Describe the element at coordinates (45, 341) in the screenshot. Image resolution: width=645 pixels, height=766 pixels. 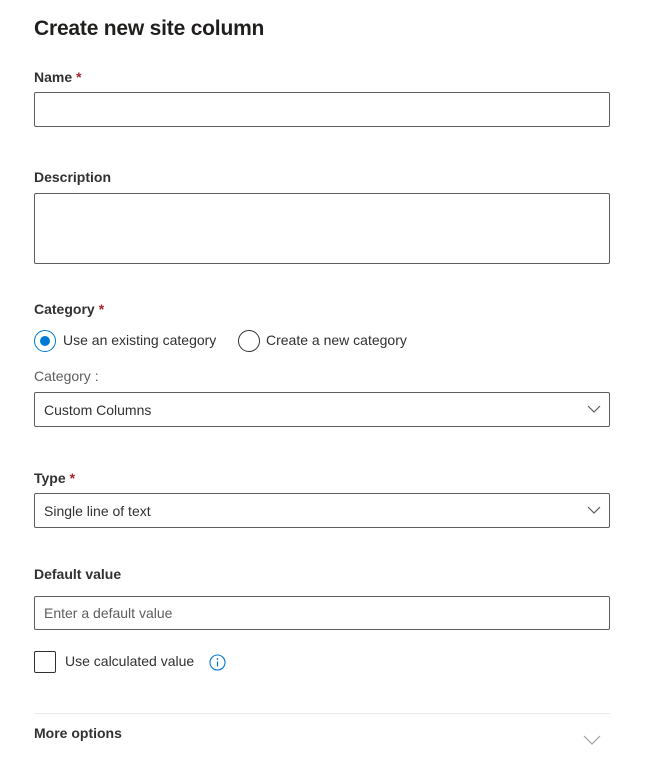
I see `radio-existing-category` at that location.